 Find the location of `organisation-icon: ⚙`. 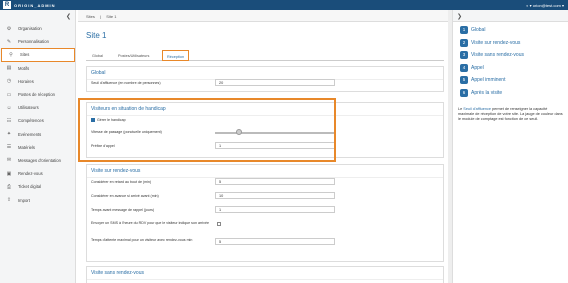

organisation-icon: ⚙ is located at coordinates (9, 28).